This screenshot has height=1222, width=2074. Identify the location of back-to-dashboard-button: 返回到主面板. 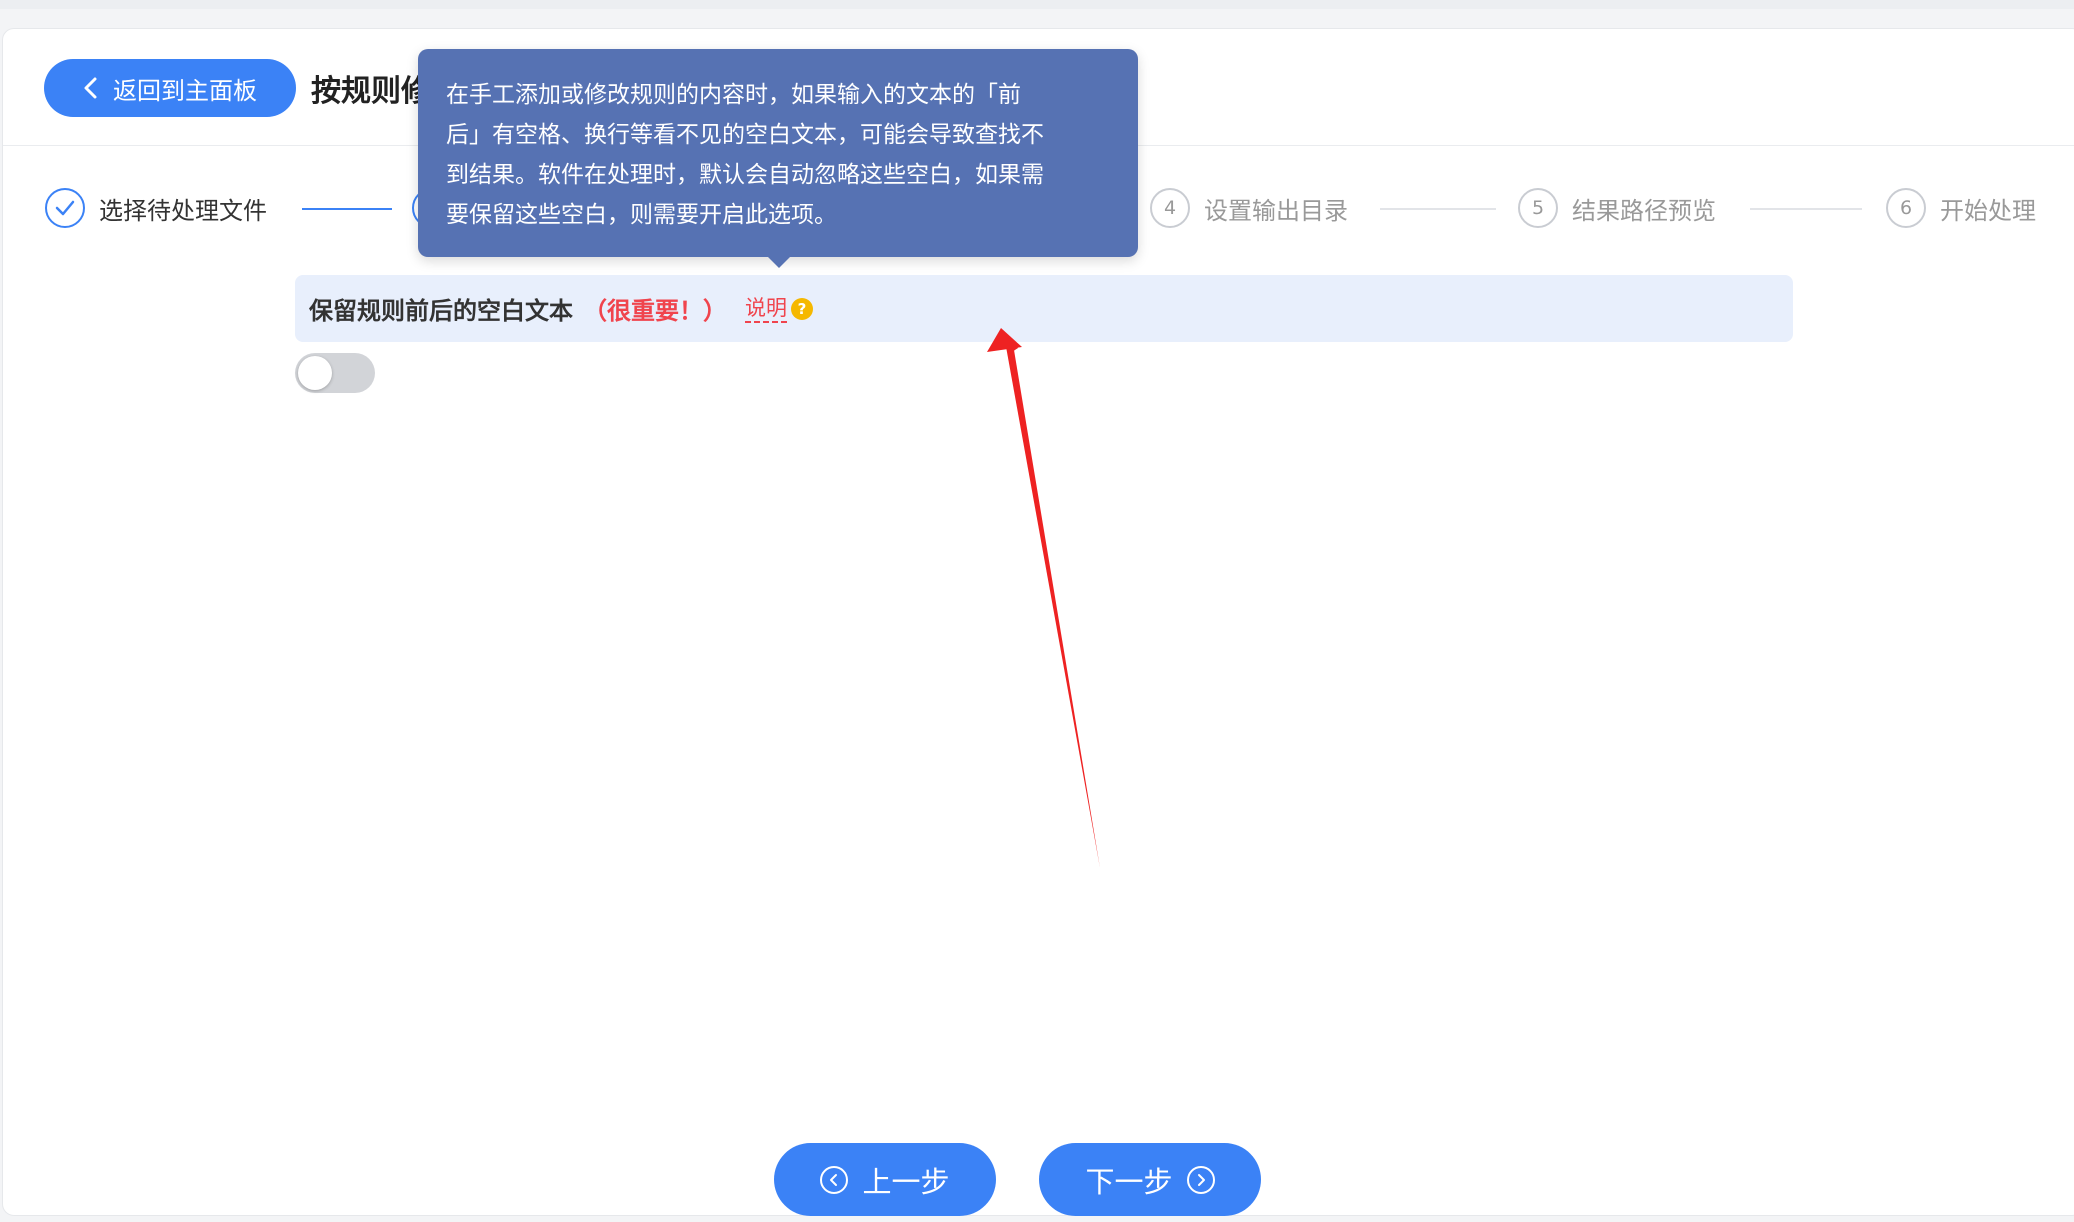
(170, 88).